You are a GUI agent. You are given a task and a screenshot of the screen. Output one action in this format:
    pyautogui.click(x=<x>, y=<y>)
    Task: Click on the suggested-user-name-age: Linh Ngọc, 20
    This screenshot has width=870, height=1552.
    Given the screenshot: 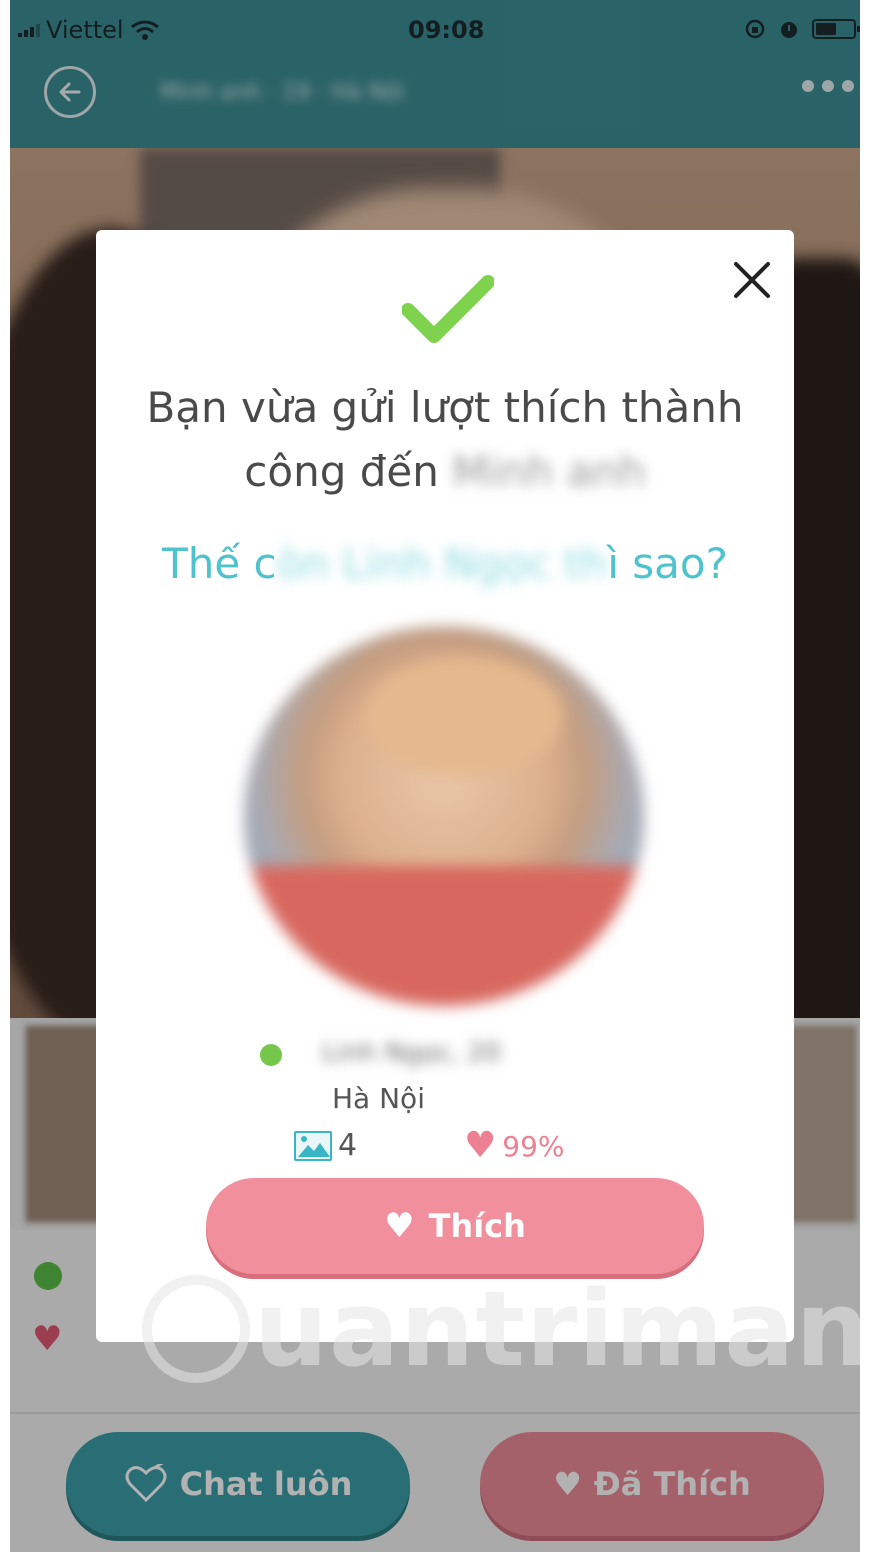 What is the action you would take?
    pyautogui.click(x=411, y=1053)
    